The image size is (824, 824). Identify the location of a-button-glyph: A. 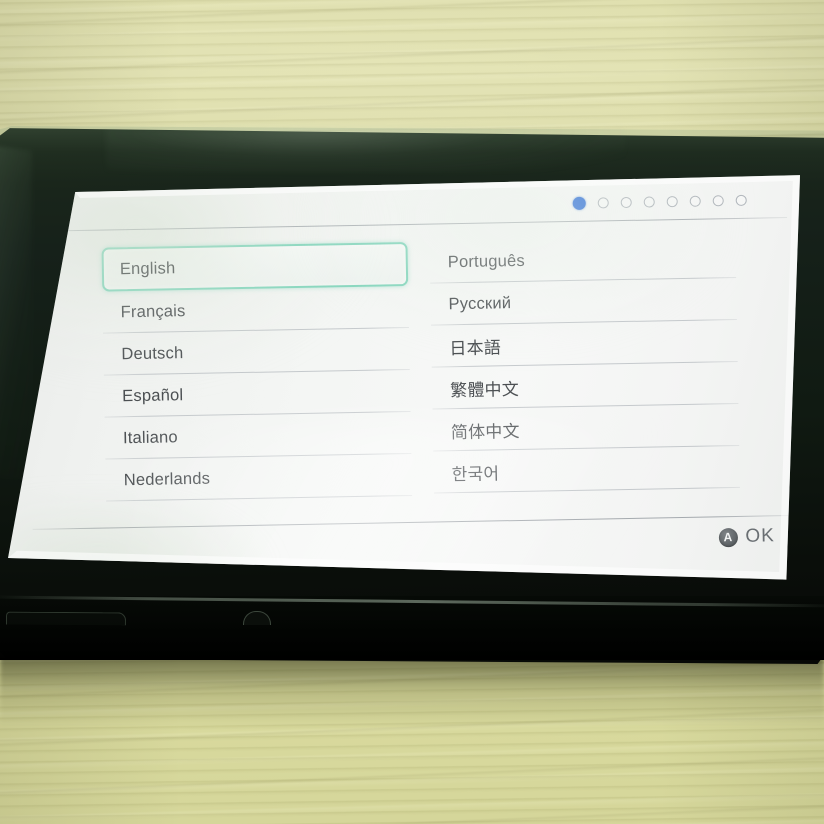
(728, 537).